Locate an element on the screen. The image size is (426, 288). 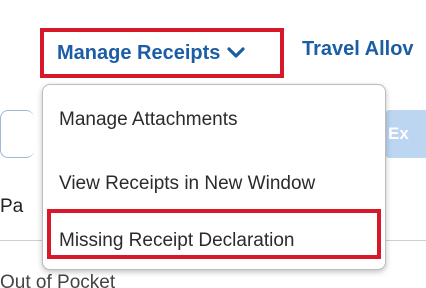
menu-item-manage-attachments: Manage Attachments is located at coordinates (148, 120).